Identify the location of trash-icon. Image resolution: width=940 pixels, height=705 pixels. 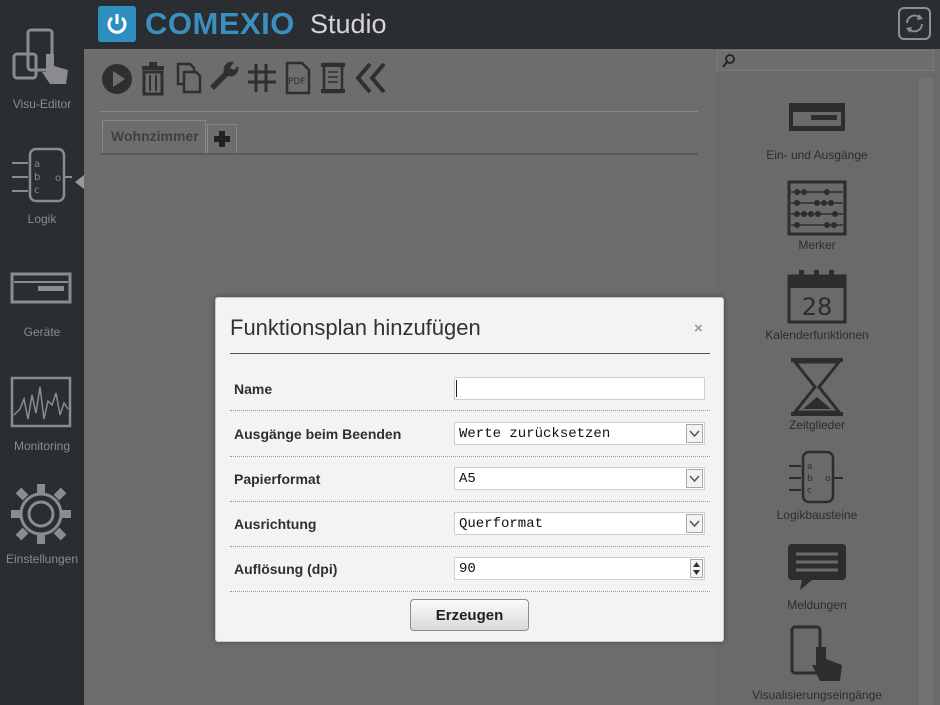
(153, 79).